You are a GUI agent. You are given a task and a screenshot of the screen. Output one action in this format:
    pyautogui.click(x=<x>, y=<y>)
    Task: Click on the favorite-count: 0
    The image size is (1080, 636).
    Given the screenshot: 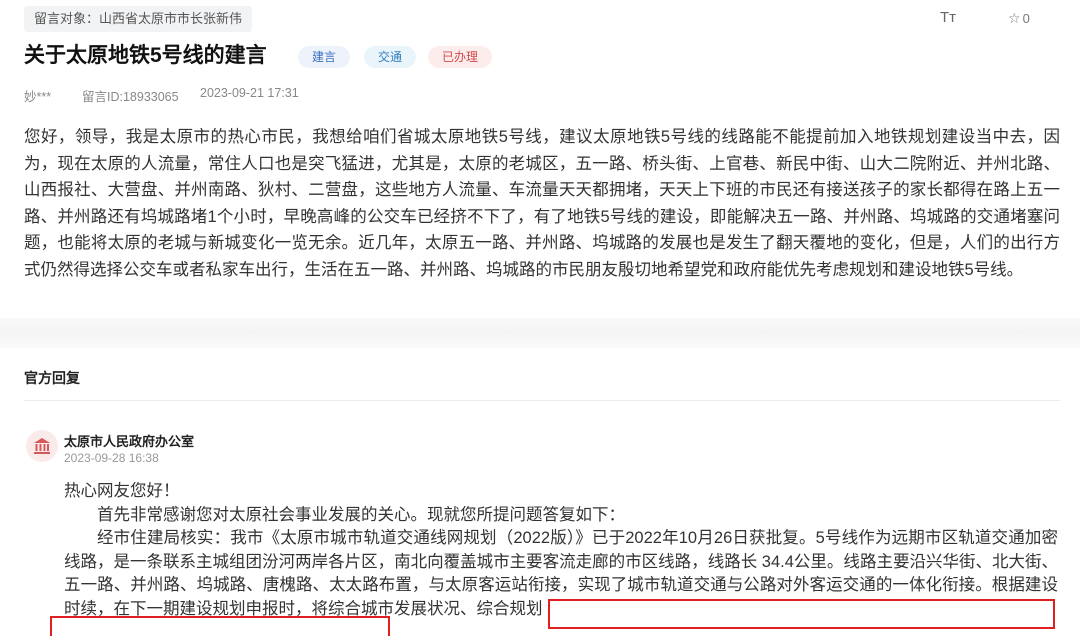 What is the action you would take?
    pyautogui.click(x=1026, y=18)
    